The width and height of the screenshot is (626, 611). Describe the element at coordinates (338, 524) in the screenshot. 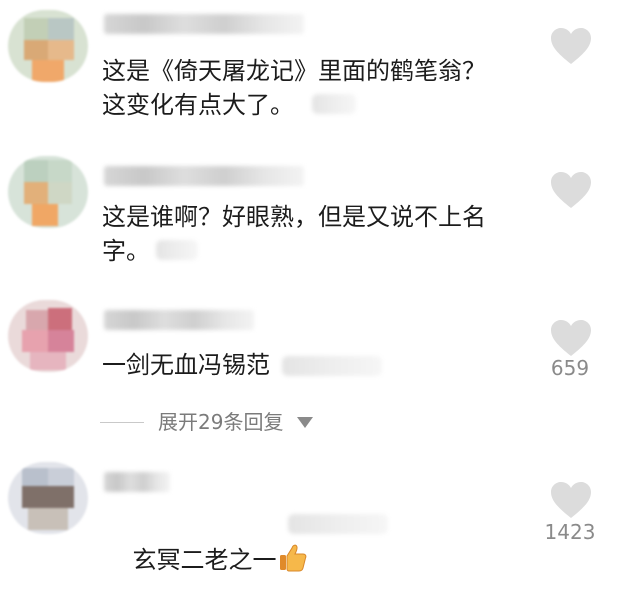

I see `text-blurred` at that location.